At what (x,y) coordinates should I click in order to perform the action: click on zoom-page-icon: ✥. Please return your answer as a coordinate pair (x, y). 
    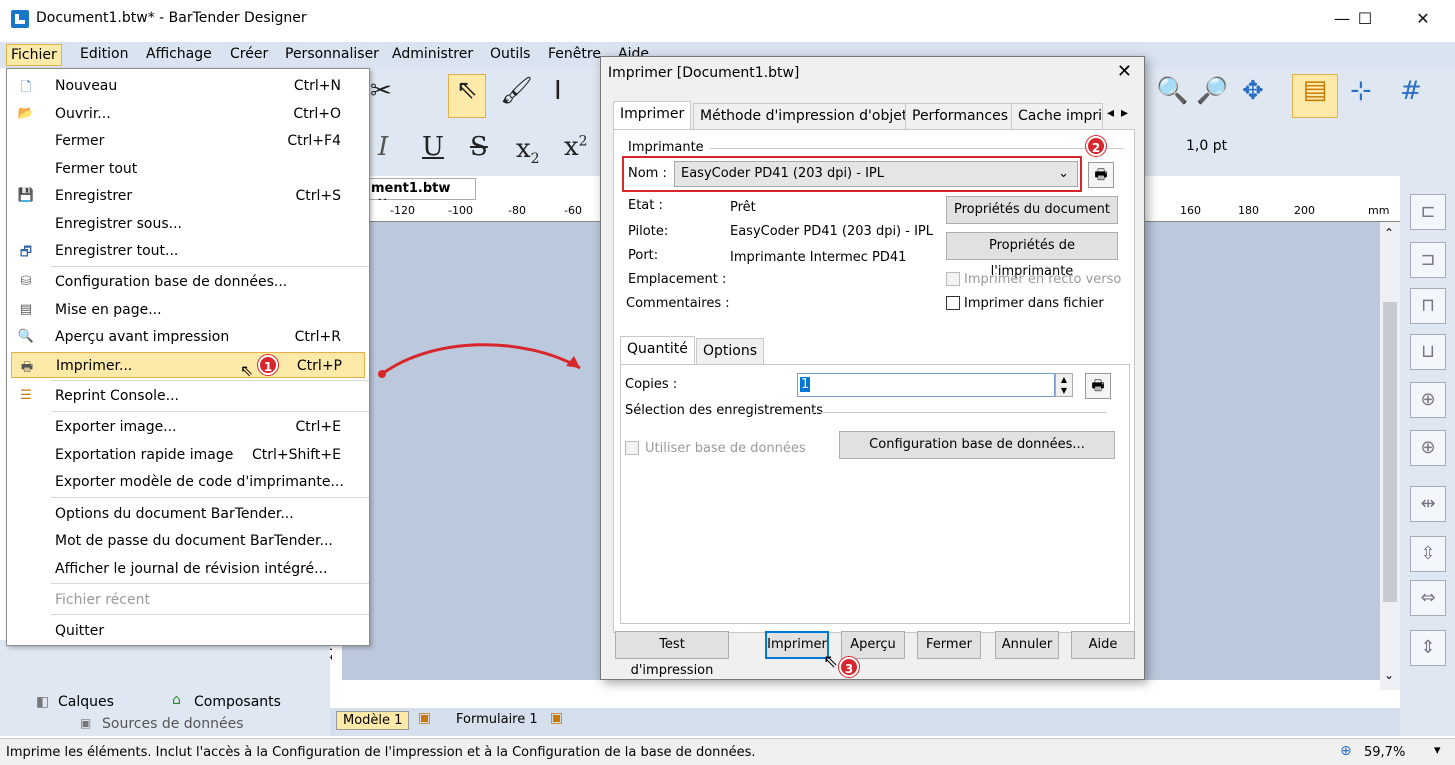
    Looking at the image, I should click on (1253, 91).